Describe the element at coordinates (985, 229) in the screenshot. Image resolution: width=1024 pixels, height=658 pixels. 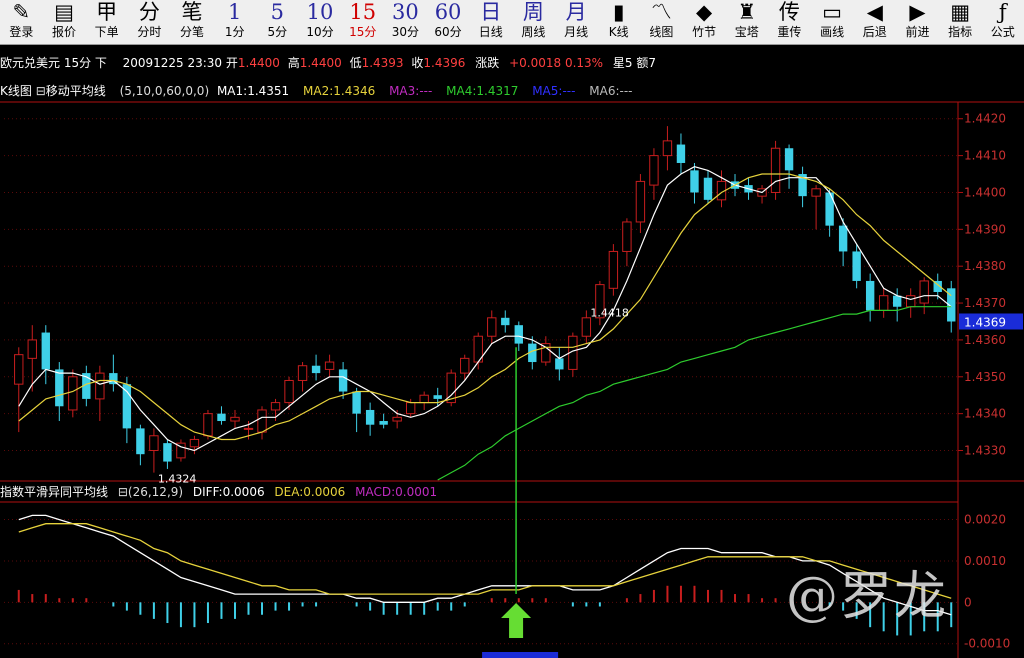
I see `price-tick-label: 1.4390` at that location.